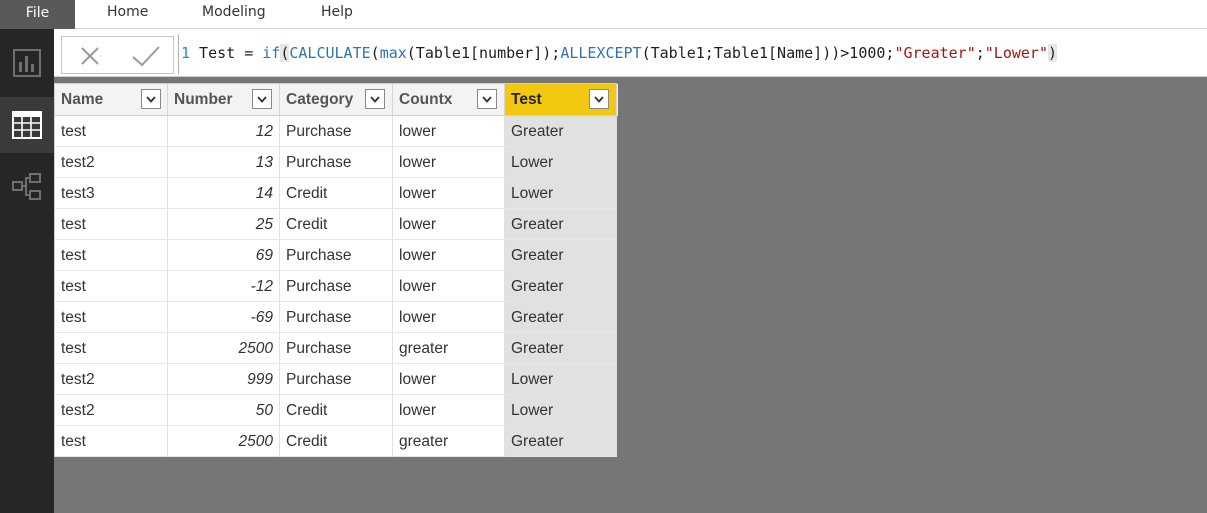  I want to click on table-row: test3 14 Credit lower Lower, so click(336, 193).